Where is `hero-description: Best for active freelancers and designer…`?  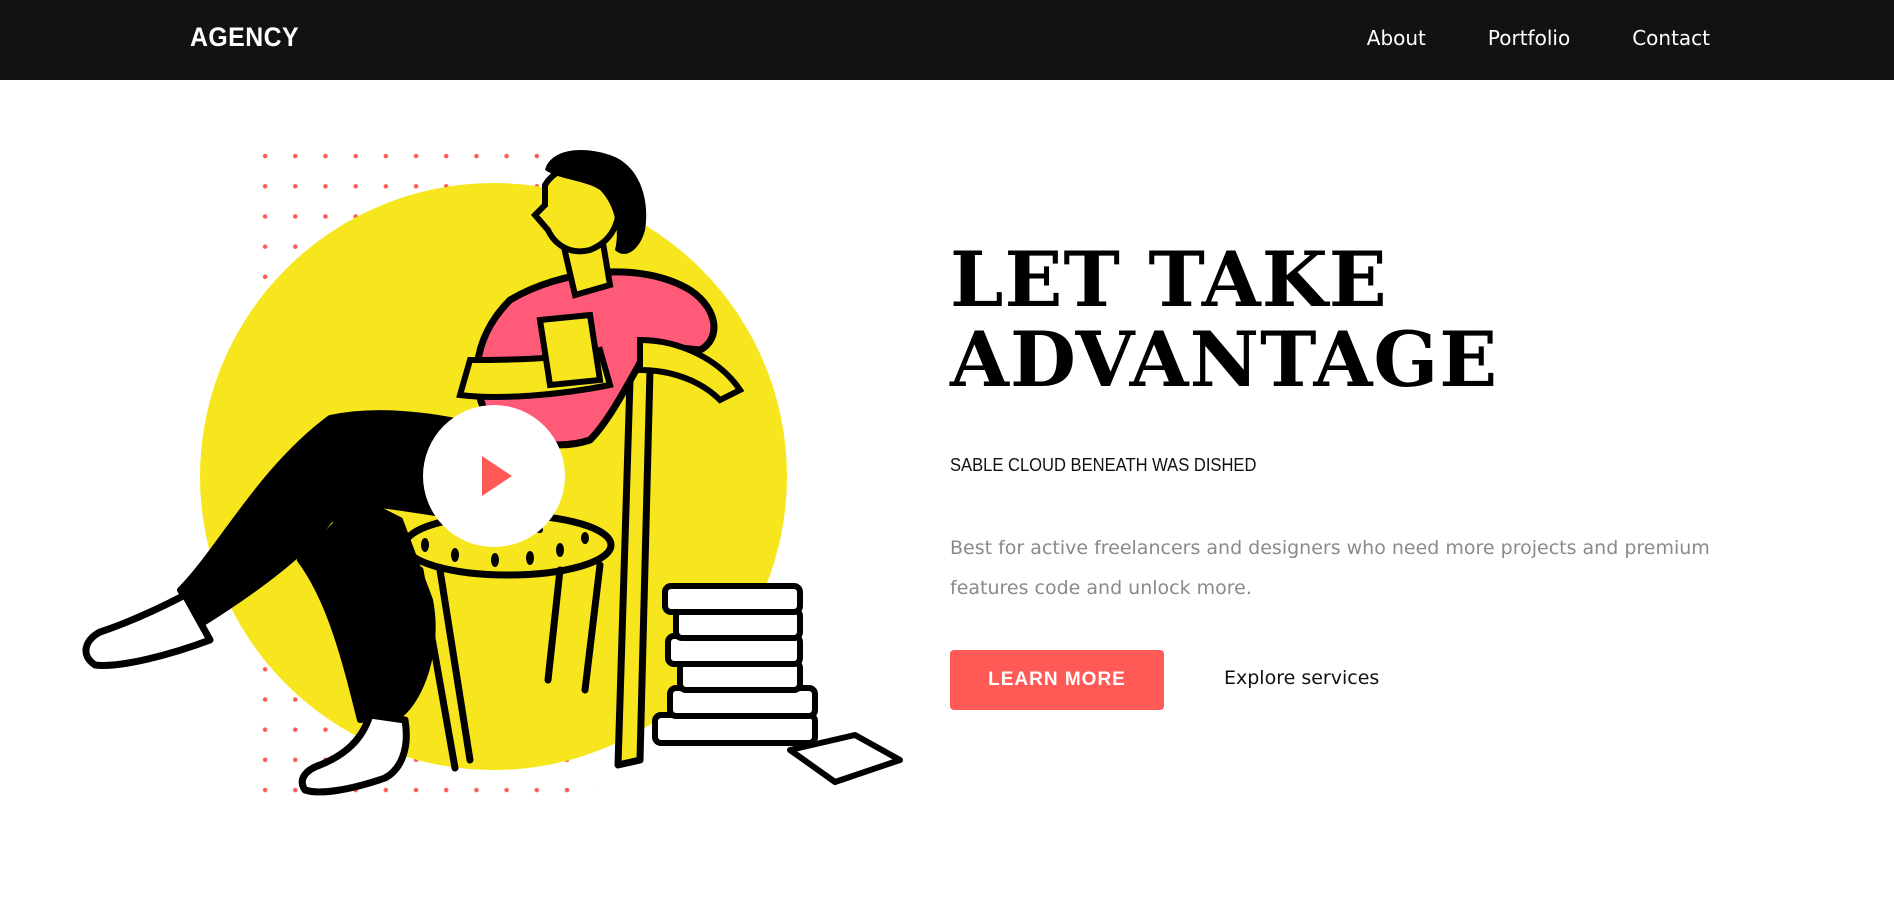
hero-description: Best for active freelancers and designer… is located at coordinates (1330, 568).